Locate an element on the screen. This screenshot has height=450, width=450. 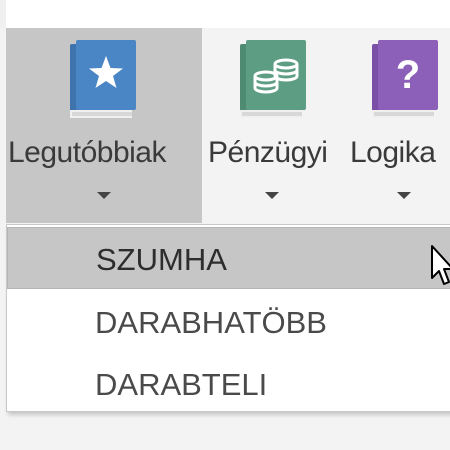
mouse-pointer-icon is located at coordinates (440, 265).